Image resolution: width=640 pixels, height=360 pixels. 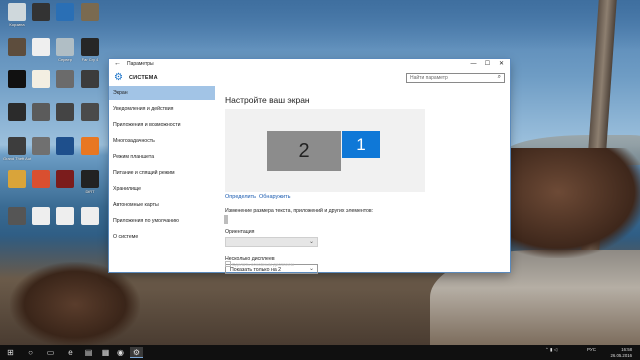 I want to click on minimize-button: —, so click(x=473, y=64).